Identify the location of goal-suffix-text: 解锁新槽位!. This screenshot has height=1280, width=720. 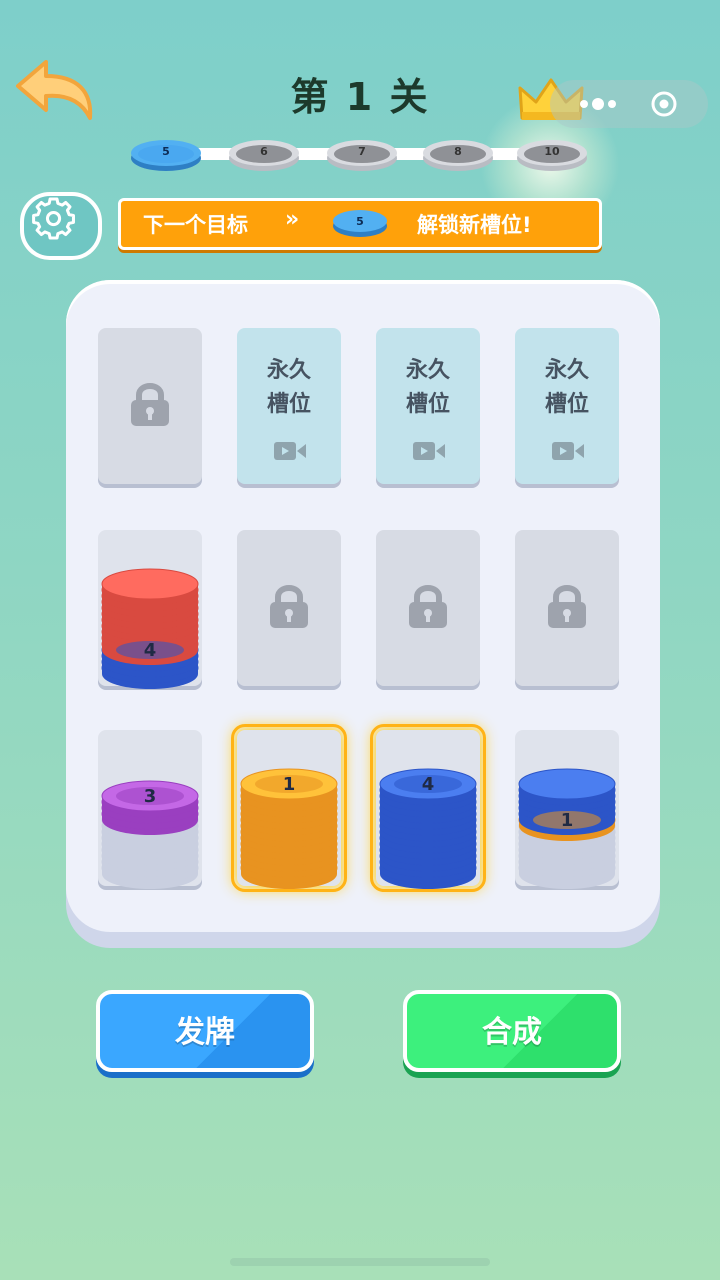
(474, 225).